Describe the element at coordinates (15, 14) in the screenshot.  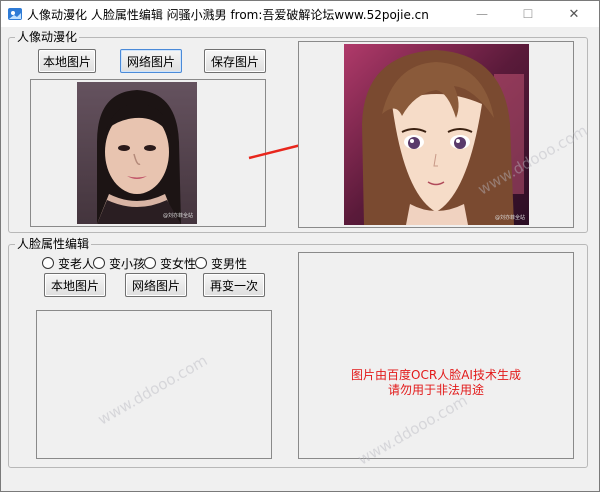
I see `app-icon` at that location.